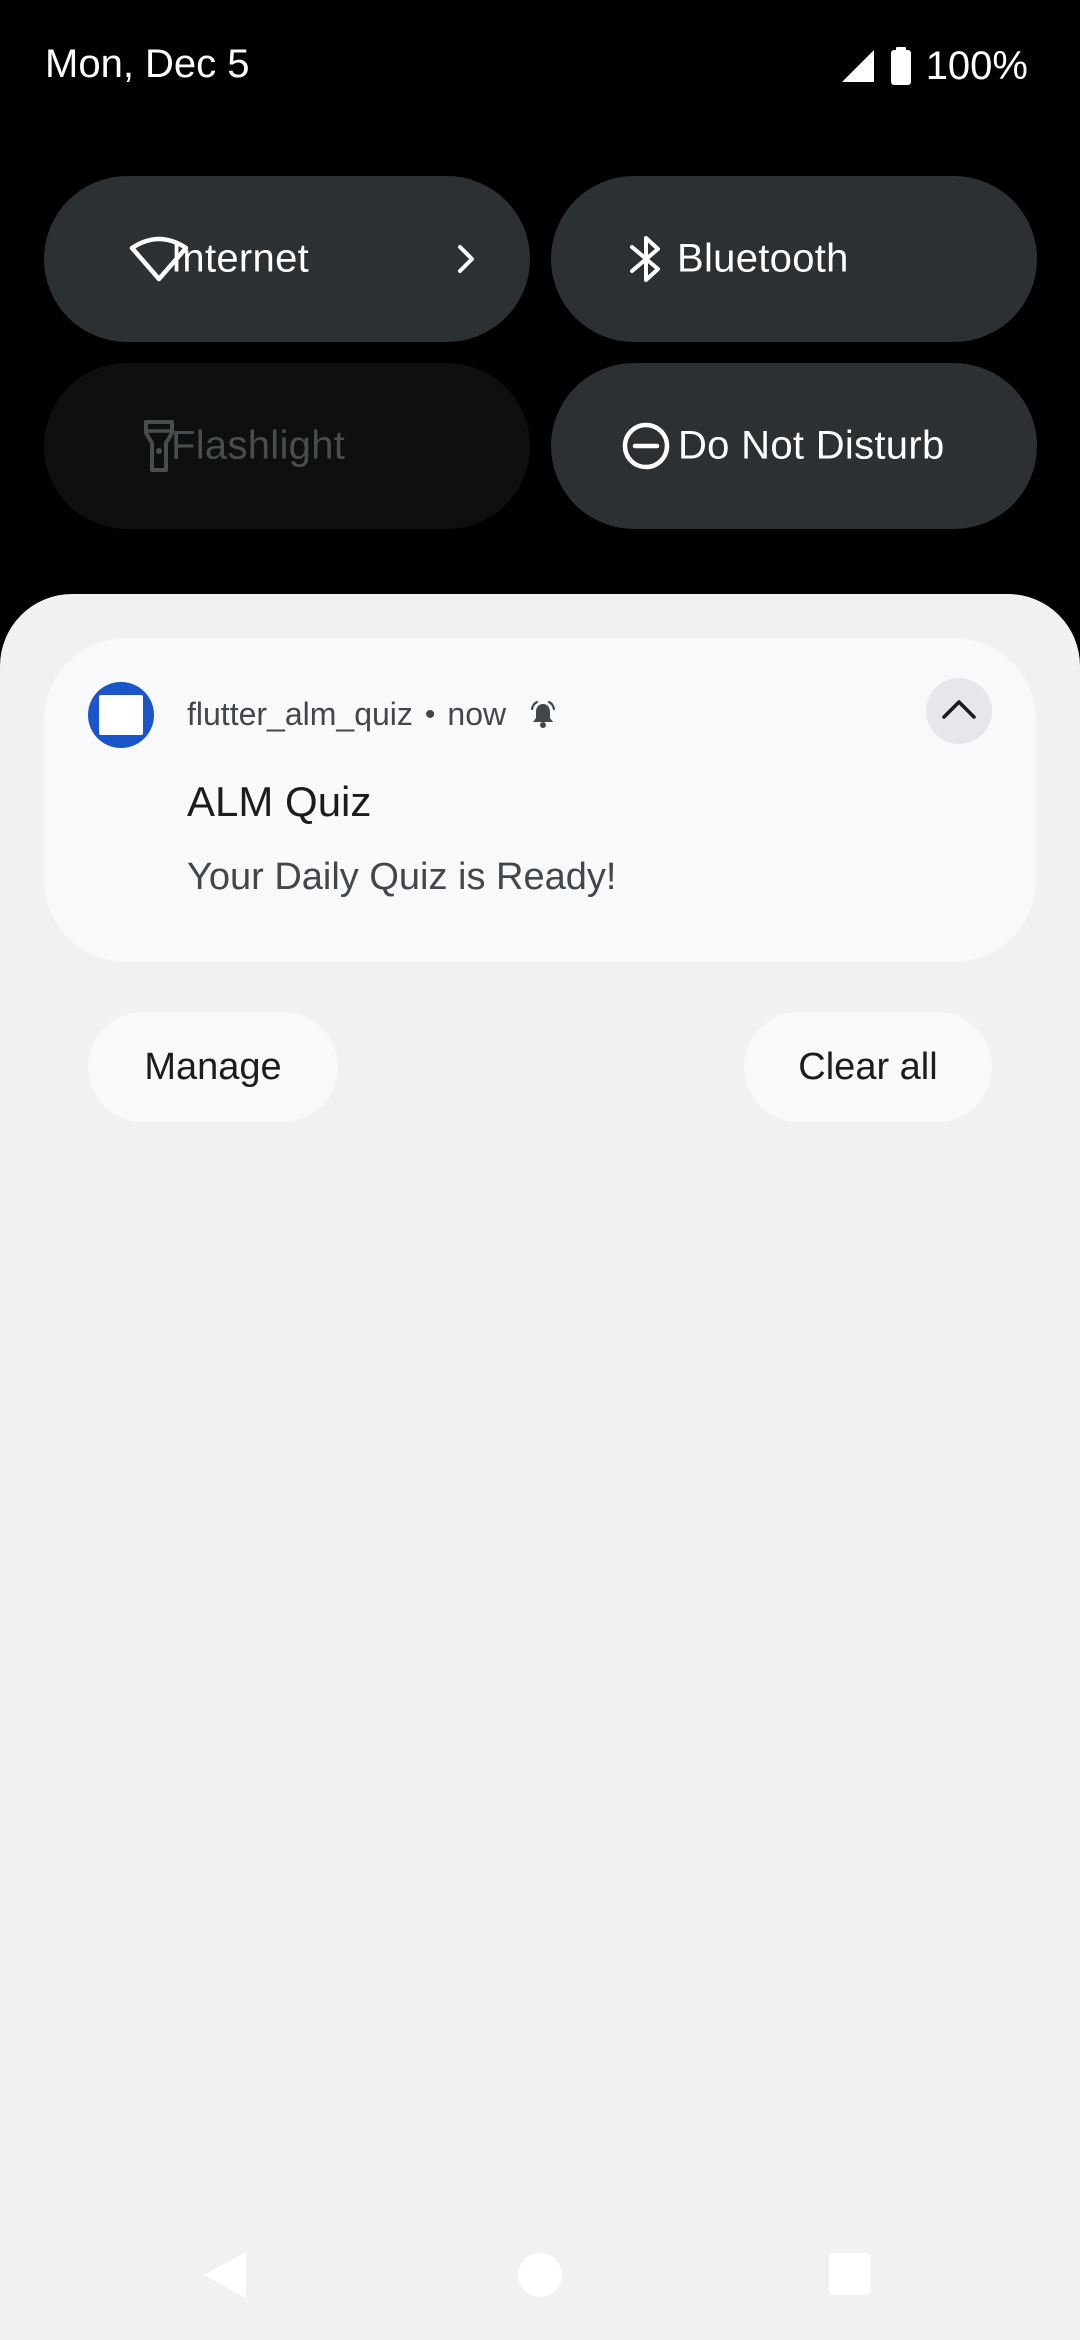 This screenshot has width=1080, height=2340. Describe the element at coordinates (858, 66) in the screenshot. I see `signal-icon` at that location.